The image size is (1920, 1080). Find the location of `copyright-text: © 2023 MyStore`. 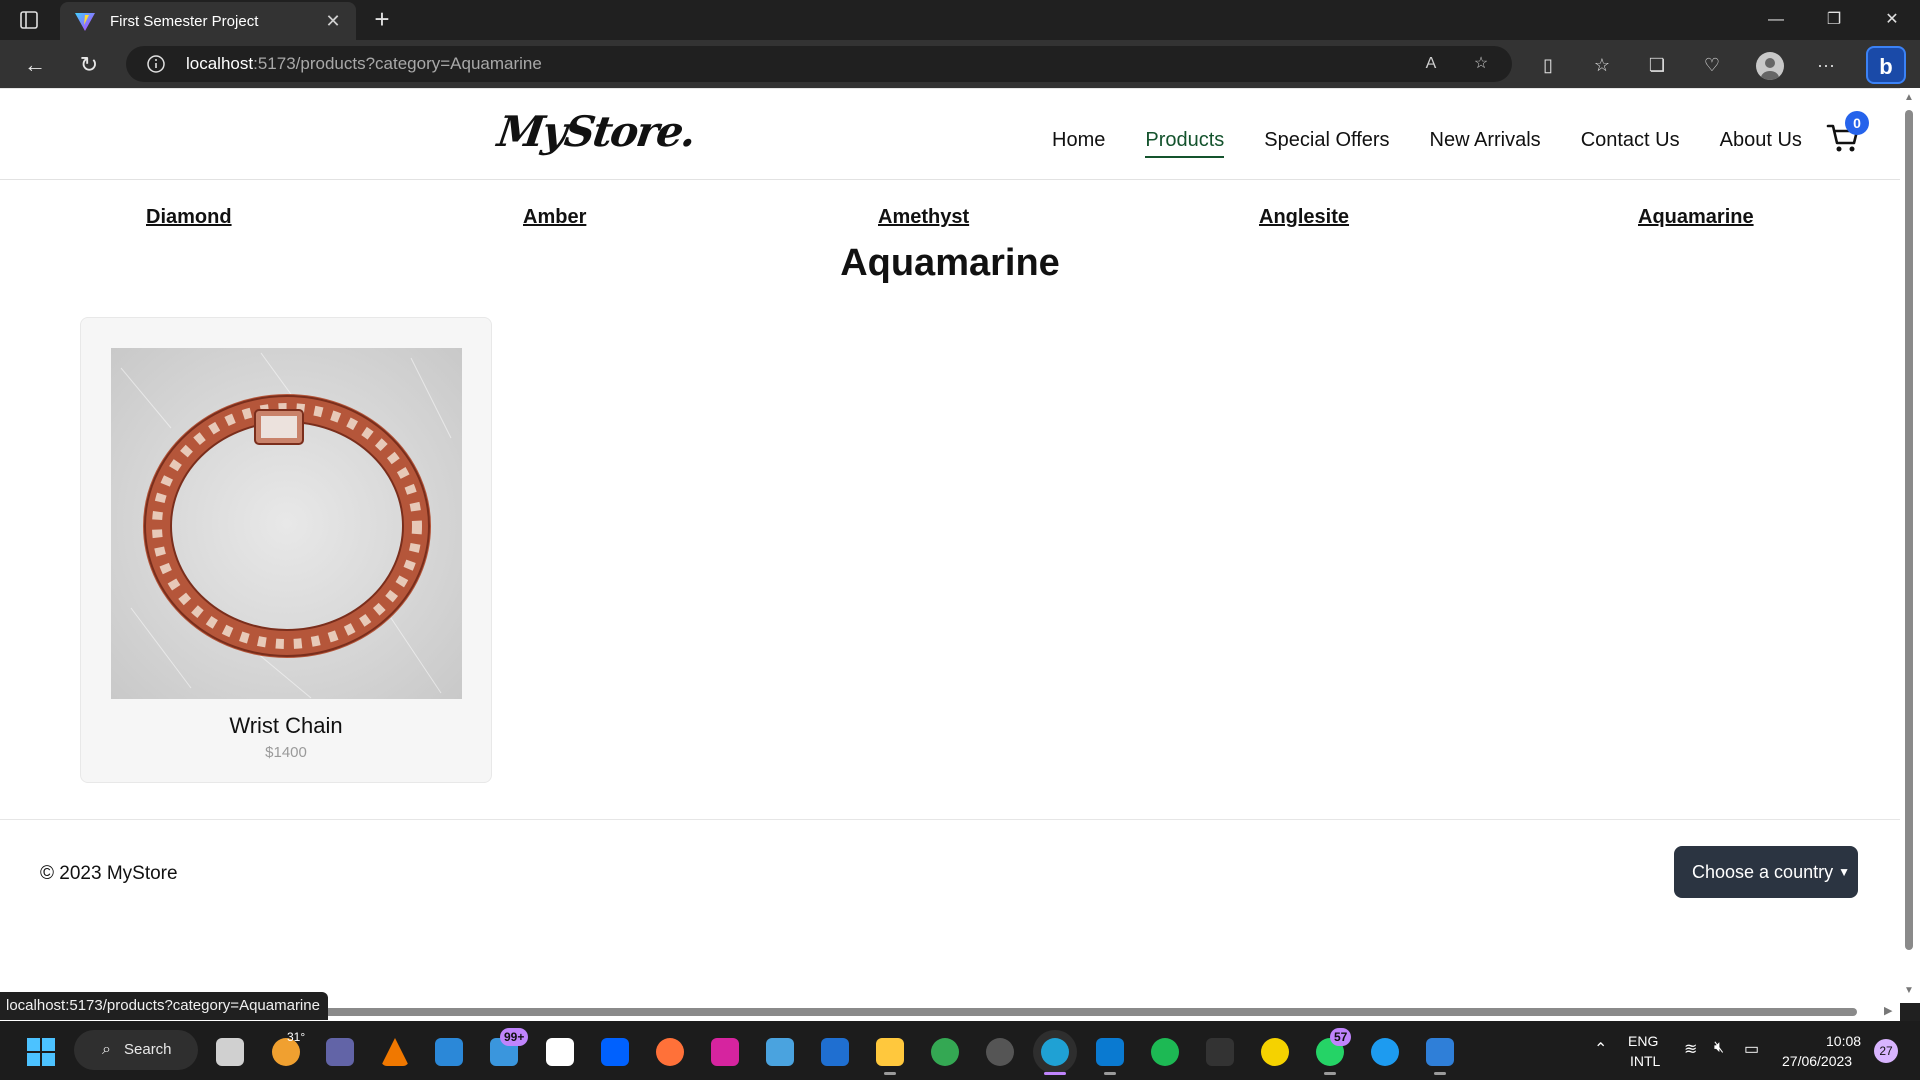

copyright-text: © 2023 MyStore is located at coordinates (109, 873).